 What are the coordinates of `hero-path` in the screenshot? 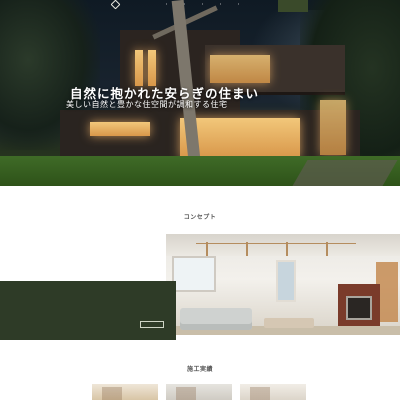 It's located at (345, 173).